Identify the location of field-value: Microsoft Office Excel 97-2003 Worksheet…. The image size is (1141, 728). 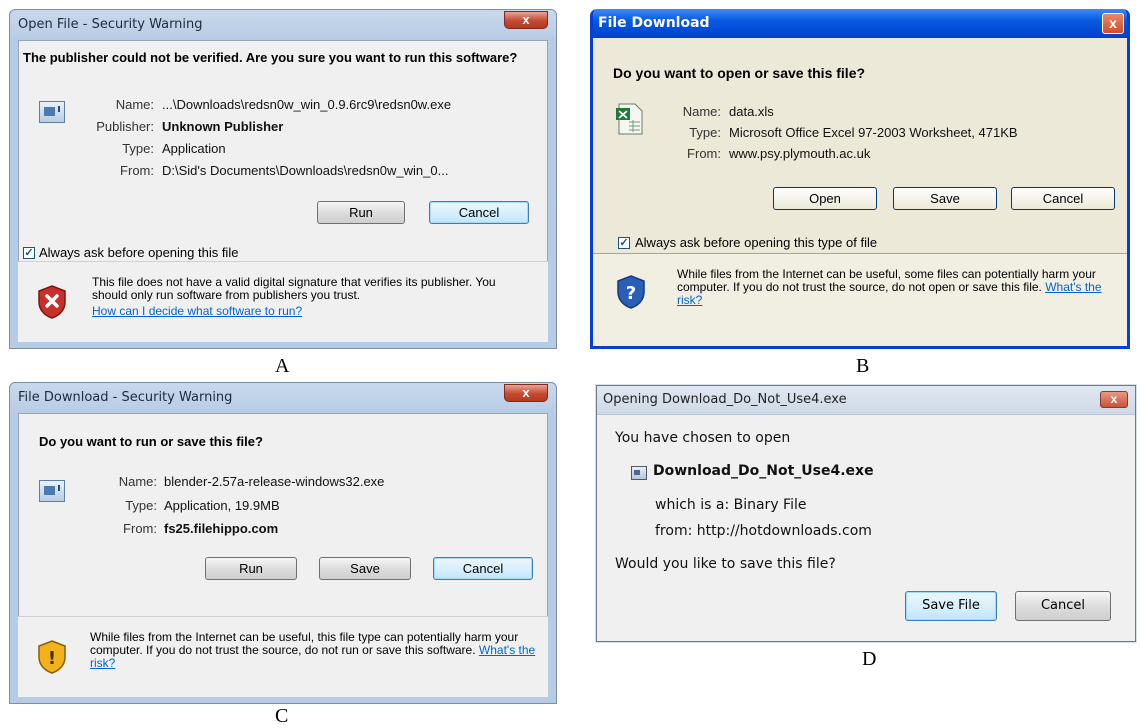
(873, 132).